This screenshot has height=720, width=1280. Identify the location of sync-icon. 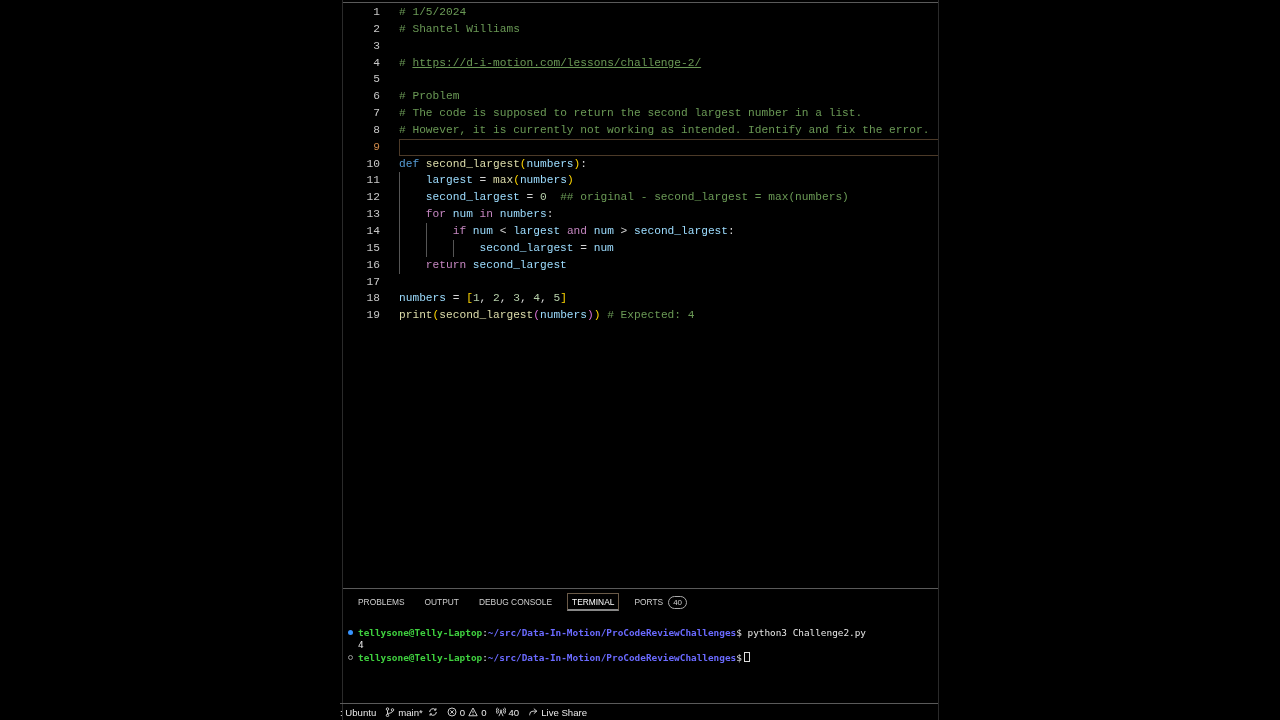
(432, 712).